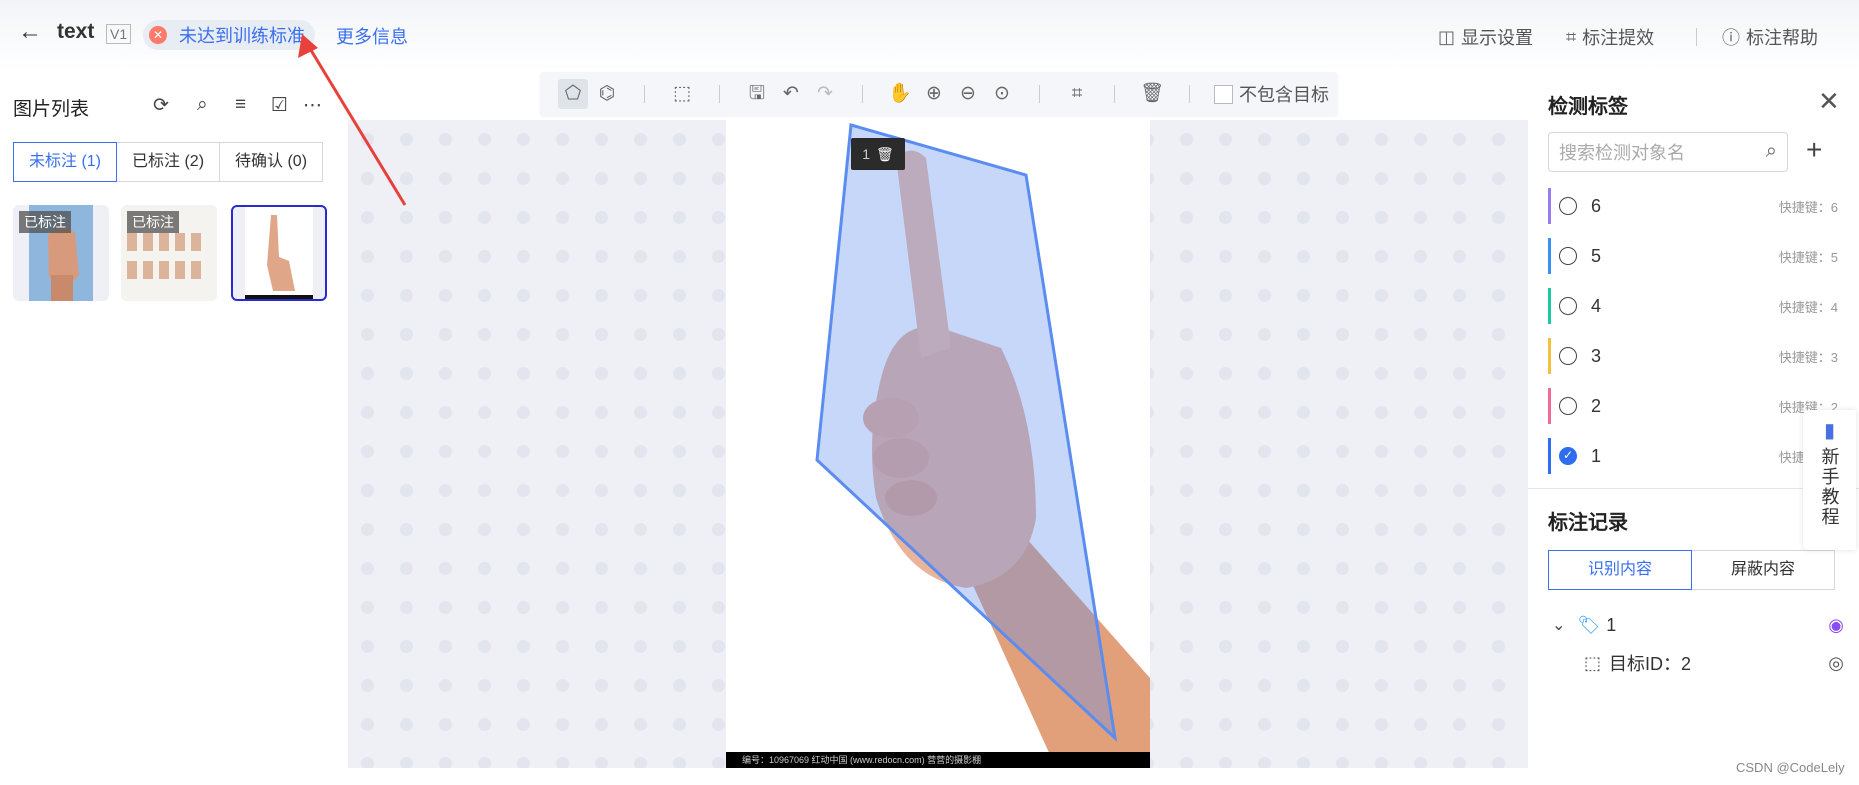 Image resolution: width=1859 pixels, height=785 pixels. Describe the element at coordinates (1790, 767) in the screenshot. I see `watermark: CSDN @CodeLely` at that location.